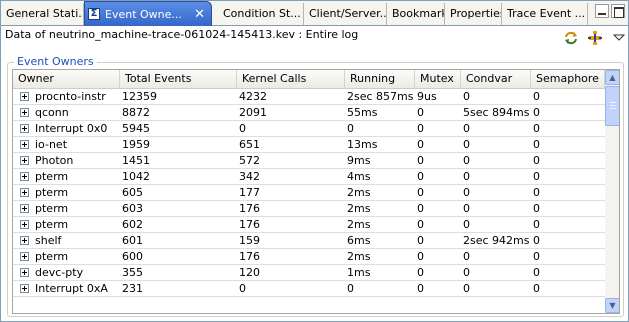 The image size is (629, 322). I want to click on cell-running: 2sec 857ms, so click(380, 96).